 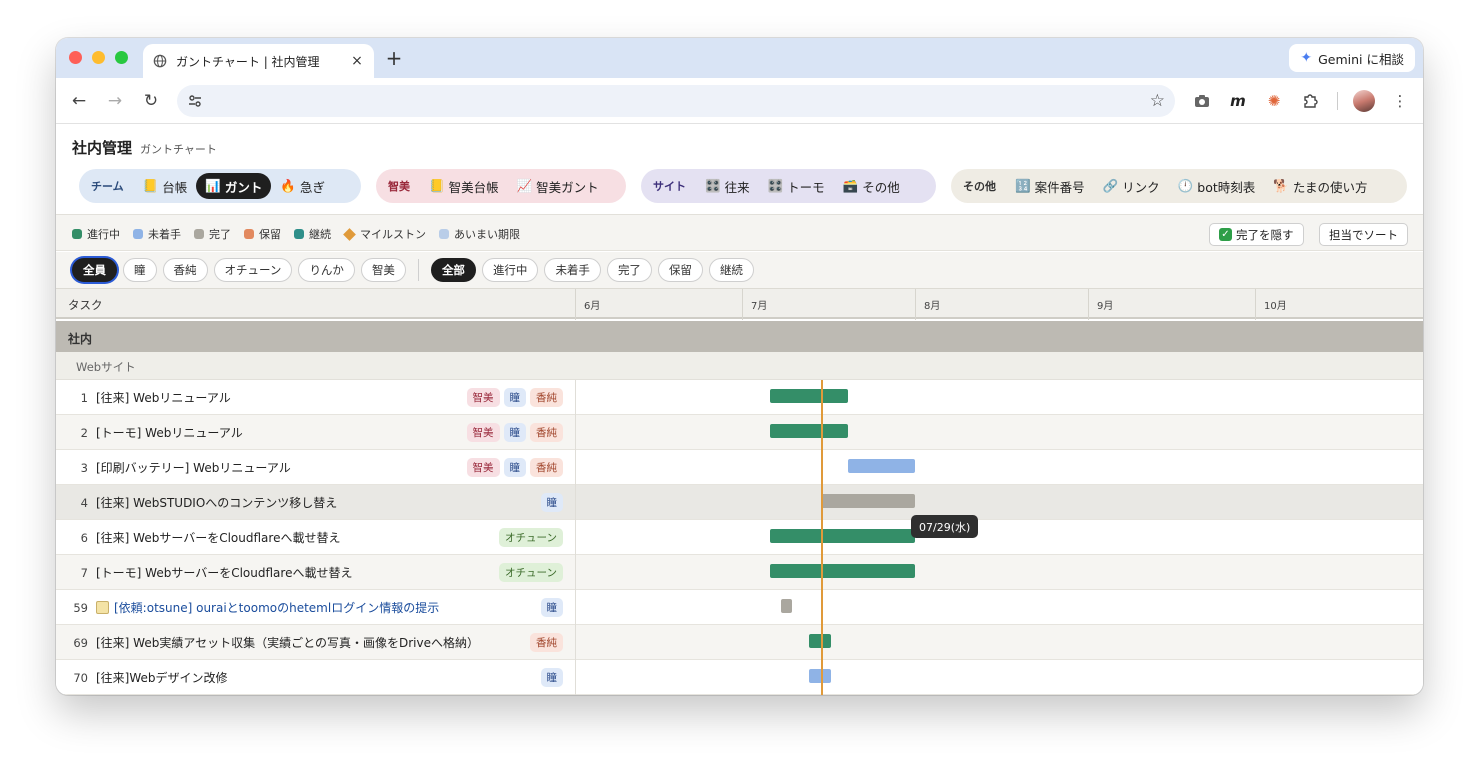 What do you see at coordinates (253, 270) in the screenshot?
I see `member-filter-chip: オチューン` at bounding box center [253, 270].